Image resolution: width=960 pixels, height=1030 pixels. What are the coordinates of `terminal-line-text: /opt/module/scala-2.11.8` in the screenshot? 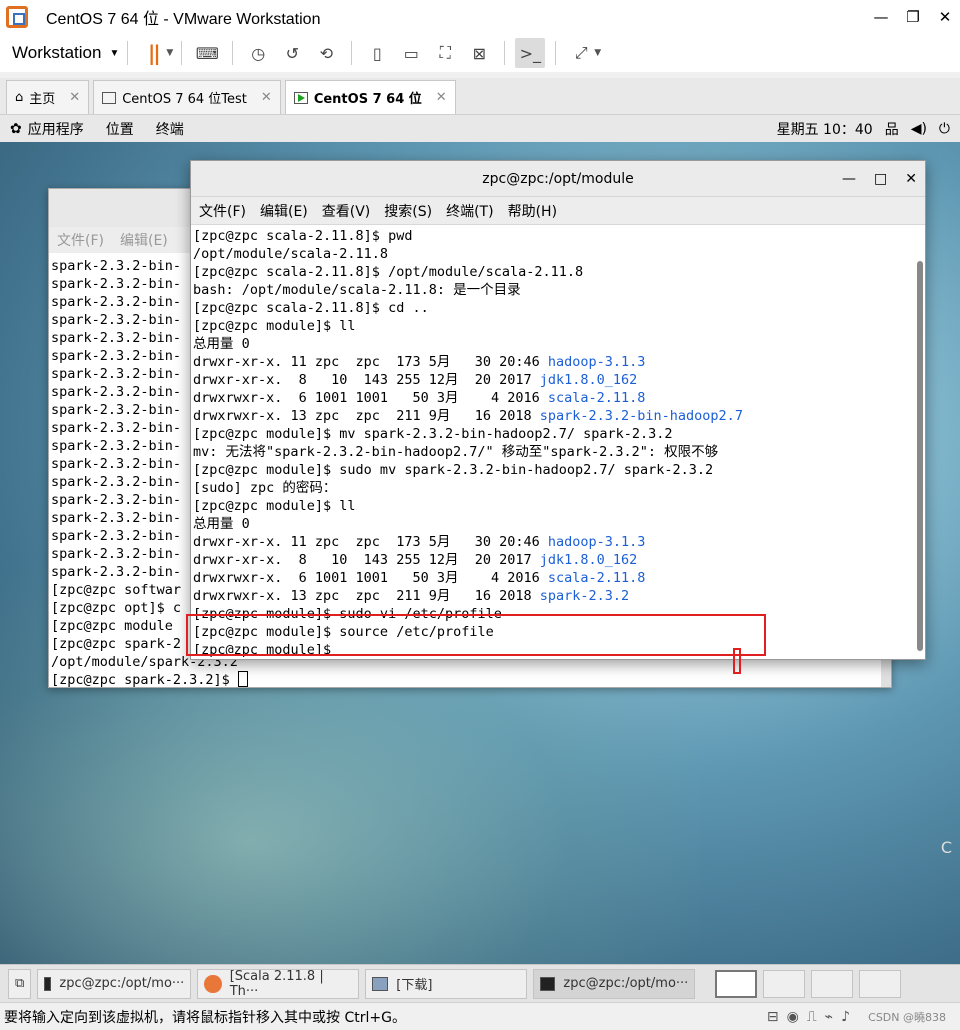 It's located at (291, 254).